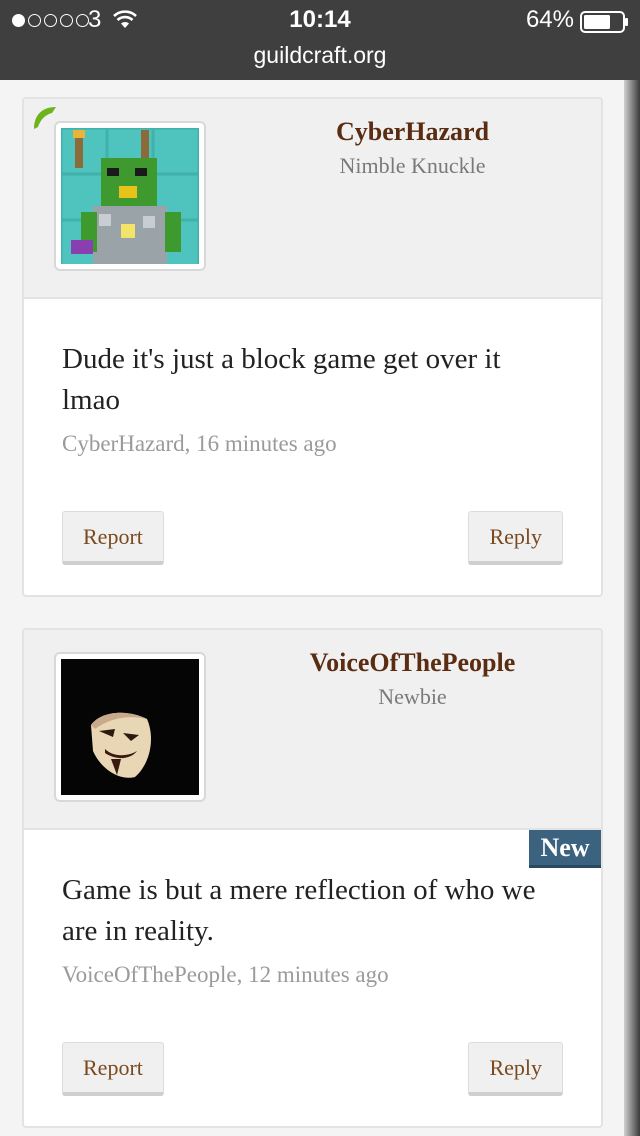  I want to click on address-bar-url: guildcraft.org, so click(320, 55).